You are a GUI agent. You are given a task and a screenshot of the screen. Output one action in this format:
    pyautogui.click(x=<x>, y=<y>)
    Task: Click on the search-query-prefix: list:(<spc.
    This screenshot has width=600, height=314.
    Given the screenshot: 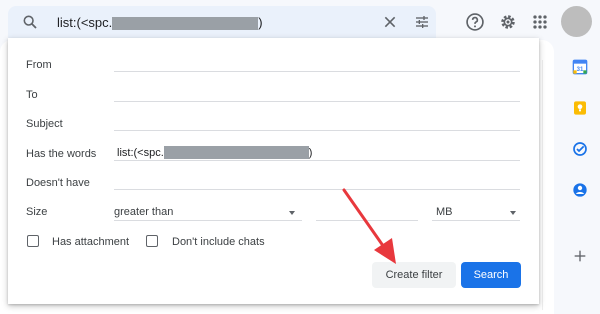 What is the action you would take?
    pyautogui.click(x=85, y=22)
    